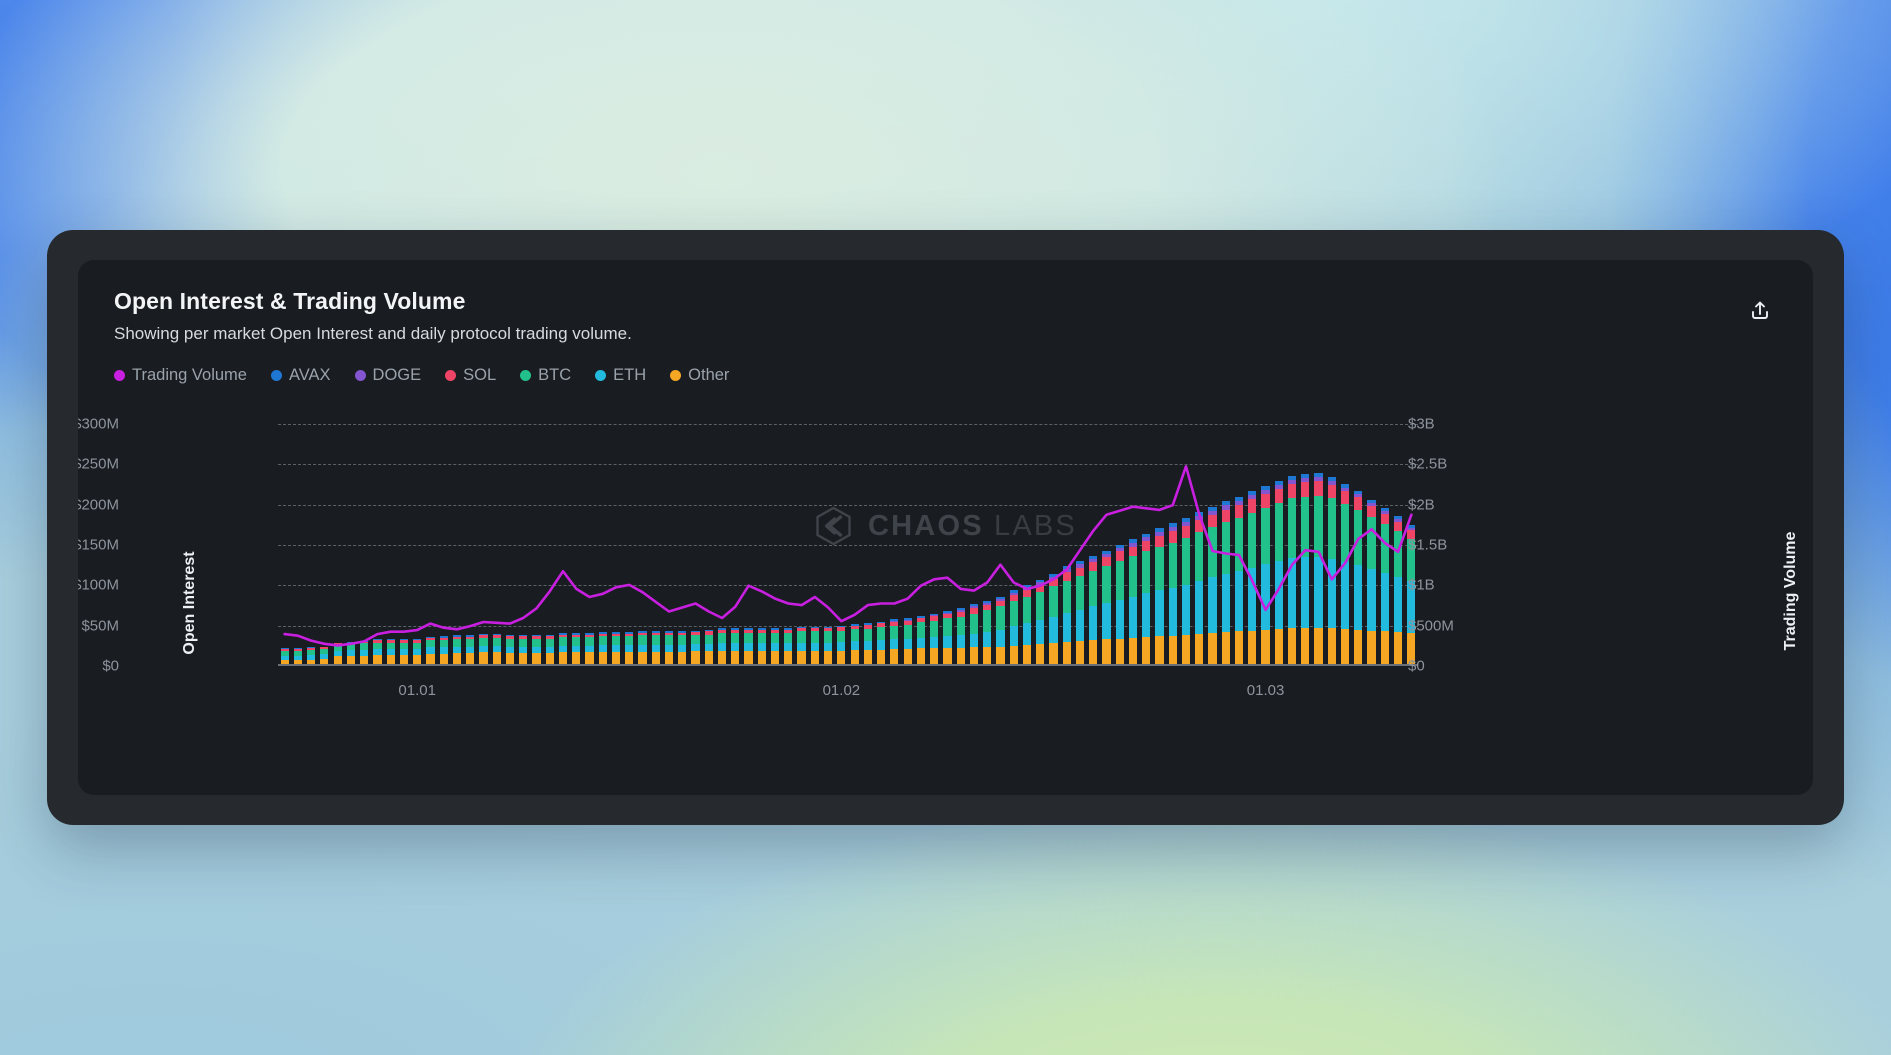 This screenshot has width=1891, height=1055. I want to click on legend-item-trading-volume: Trading Volume, so click(180, 375).